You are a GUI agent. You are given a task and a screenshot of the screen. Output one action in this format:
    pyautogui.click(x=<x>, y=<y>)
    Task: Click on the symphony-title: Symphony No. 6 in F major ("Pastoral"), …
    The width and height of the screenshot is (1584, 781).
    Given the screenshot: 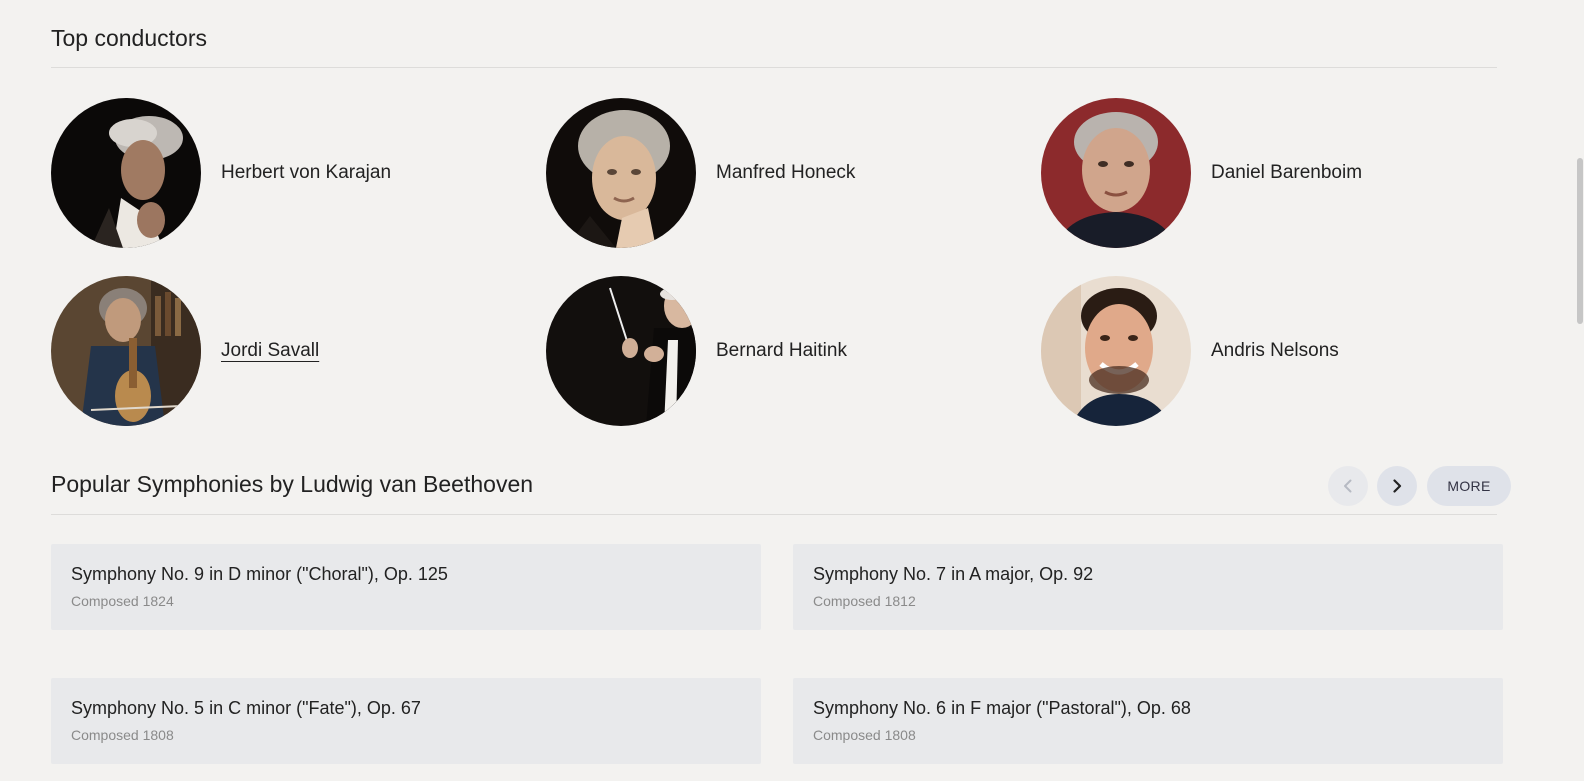 What is the action you would take?
    pyautogui.click(x=1002, y=708)
    